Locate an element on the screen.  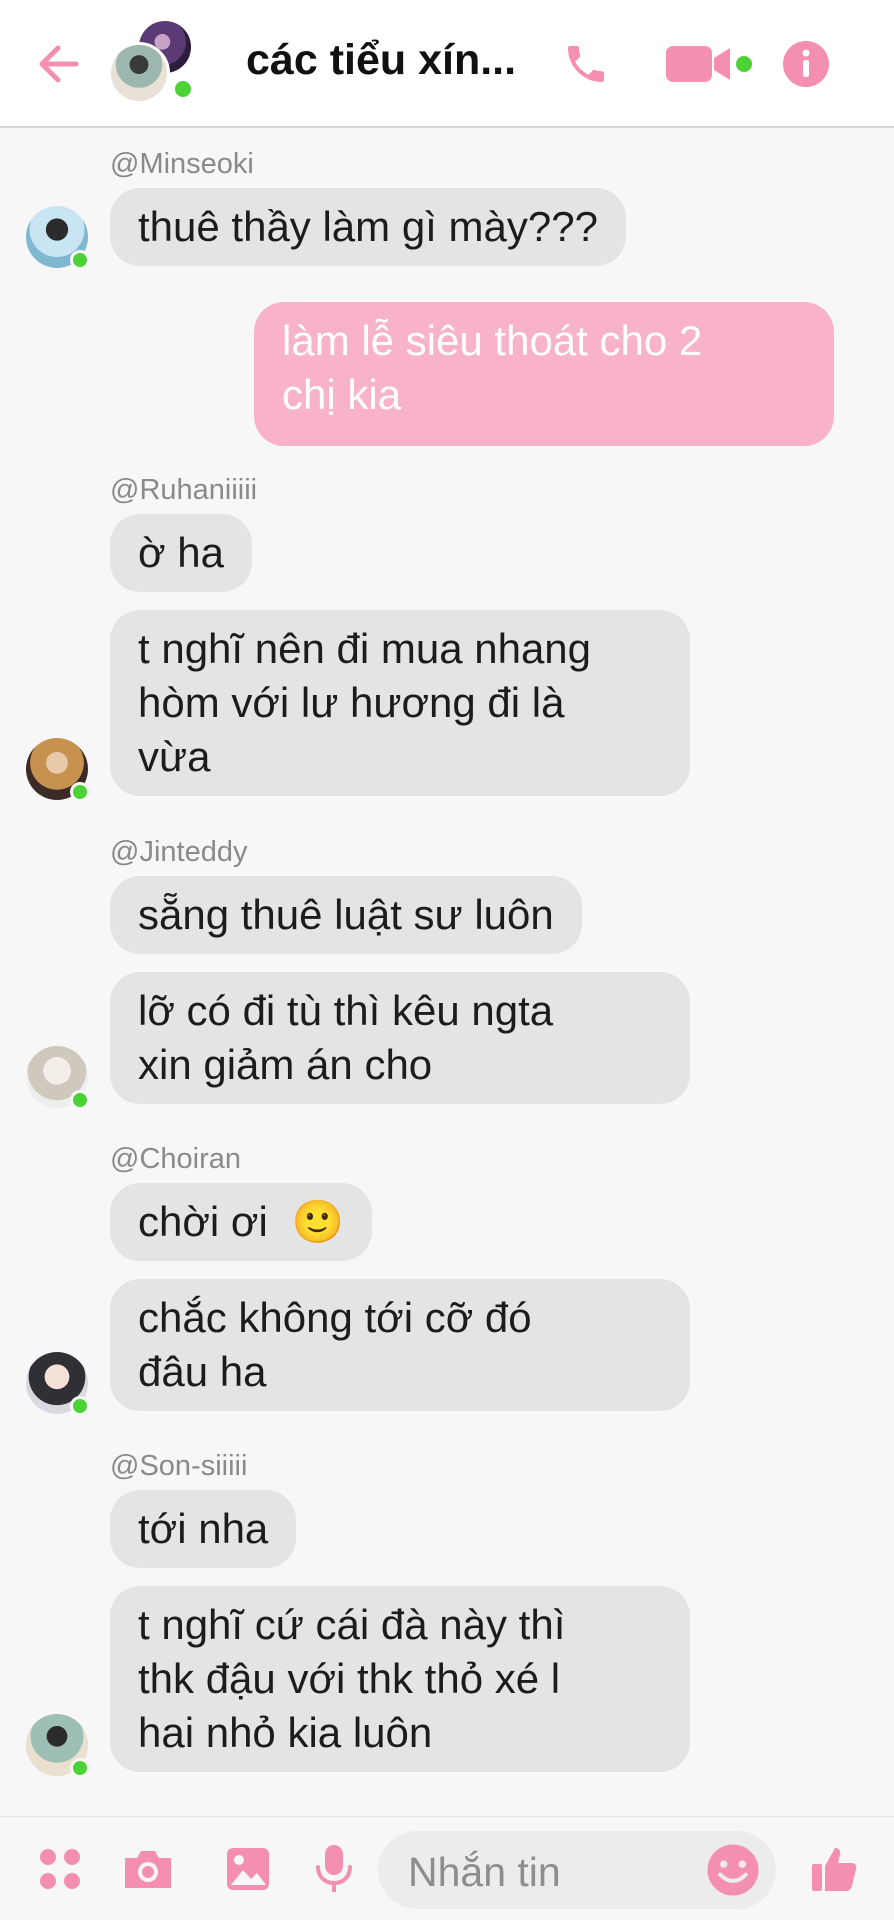
message-bubble-outgoing: làm lễ siêu thoát cho 2 chị kia is located at coordinates (544, 374).